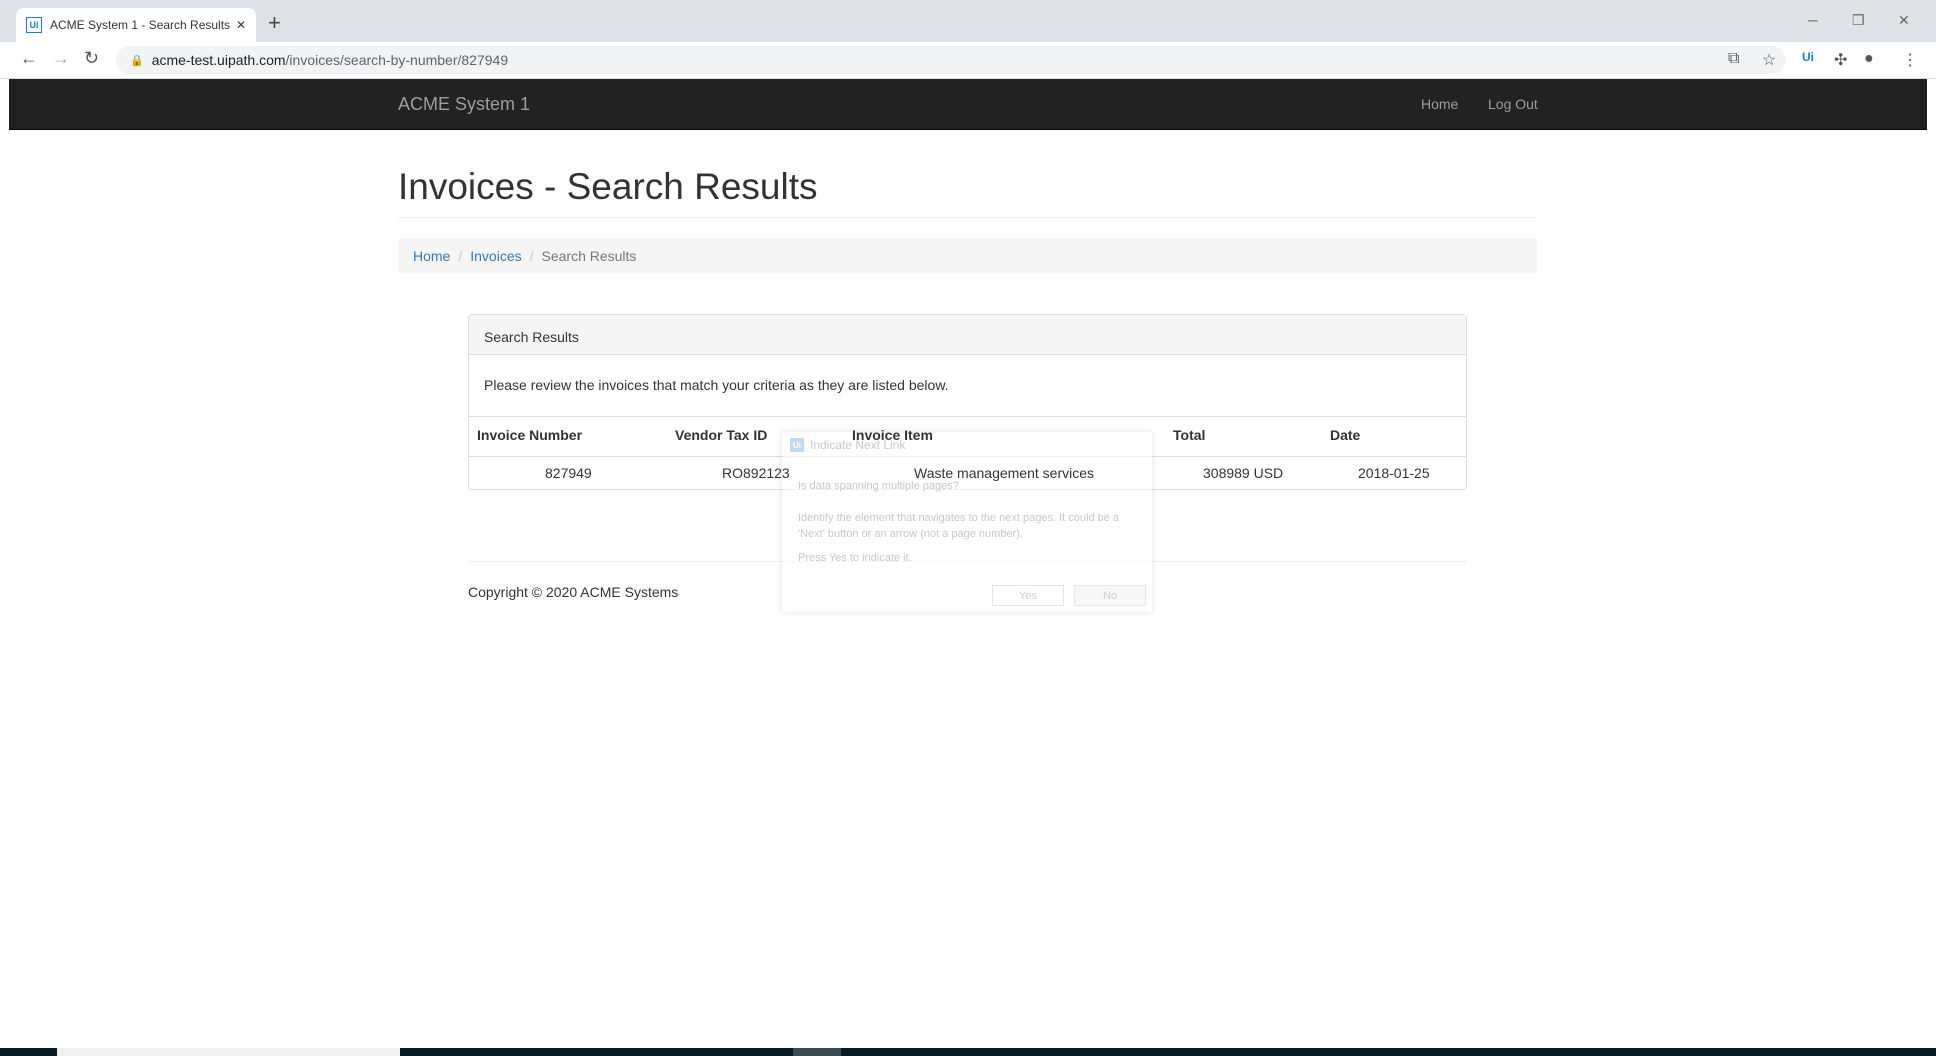  Describe the element at coordinates (137, 60) in the screenshot. I see `lock-icon: 🔒` at that location.